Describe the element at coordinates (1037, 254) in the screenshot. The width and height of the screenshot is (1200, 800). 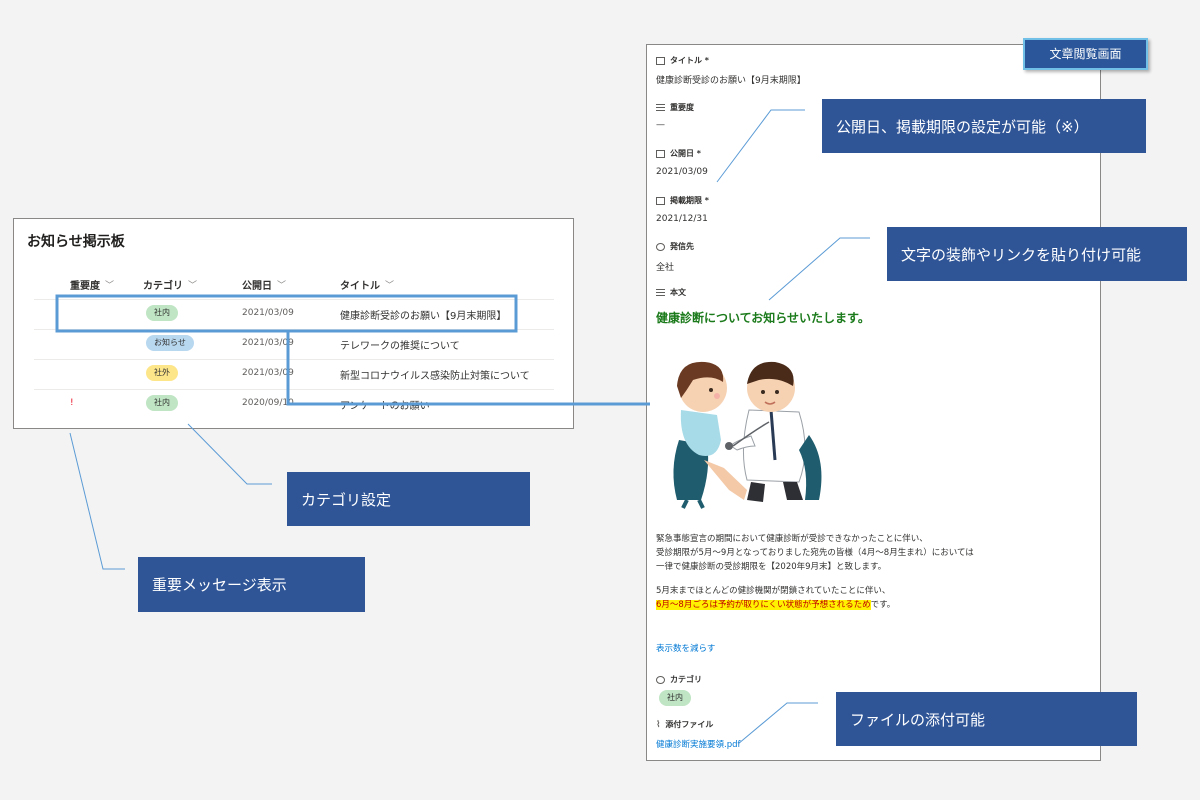
I see `callout-decoration: 文字の装飾やリンクを貼り付け可能` at that location.